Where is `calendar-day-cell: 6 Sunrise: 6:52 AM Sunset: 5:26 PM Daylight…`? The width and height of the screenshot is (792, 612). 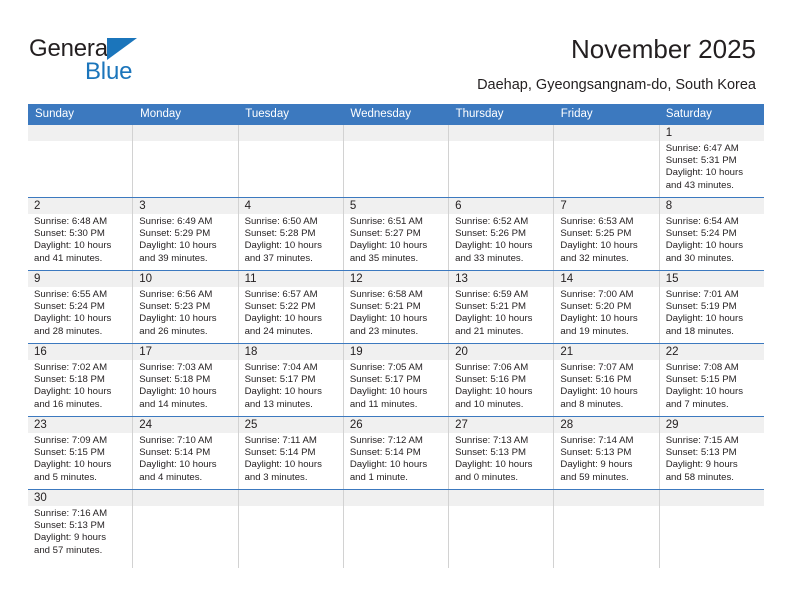 calendar-day-cell: 6 Sunrise: 6:52 AM Sunset: 5:26 PM Daylight… is located at coordinates (500, 234).